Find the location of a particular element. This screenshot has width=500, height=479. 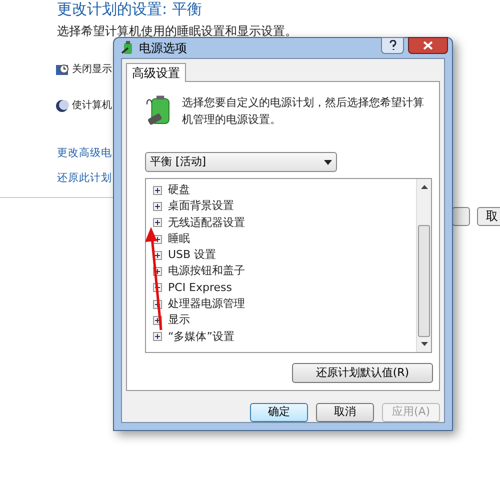

plan-dropdown: 平衡 [活动] is located at coordinates (241, 162).